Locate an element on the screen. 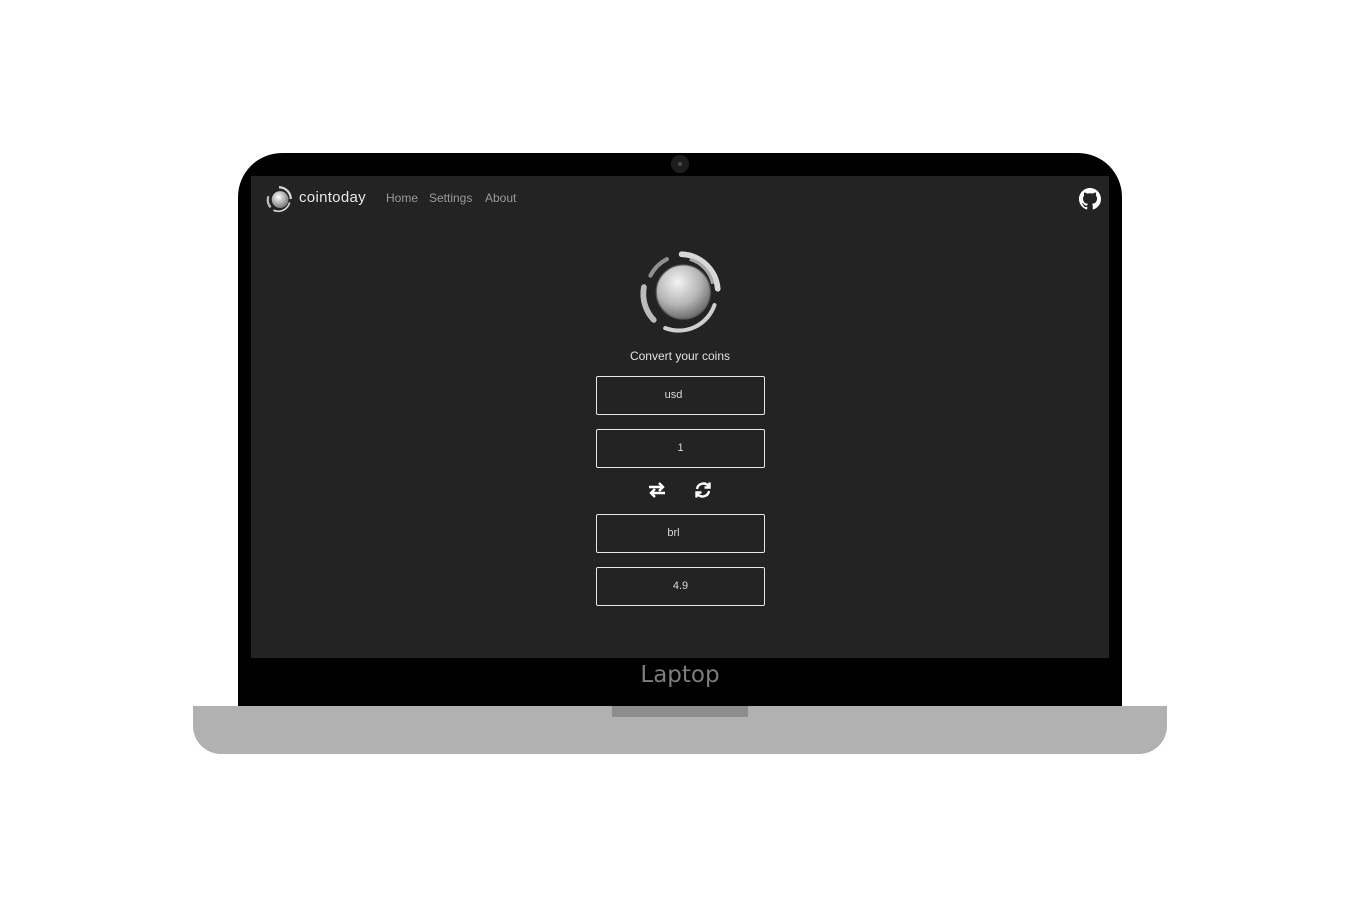 The height and width of the screenshot is (907, 1360). swap-arrows-icon is located at coordinates (657, 490).